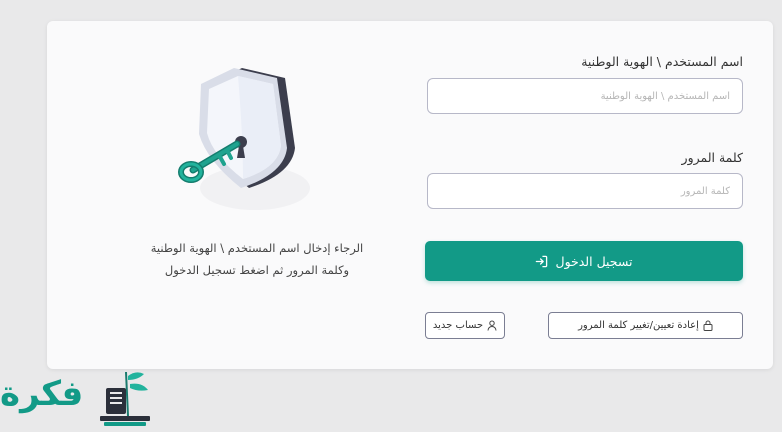 The image size is (782, 432). I want to click on watermark-text: فكرة, so click(42, 394).